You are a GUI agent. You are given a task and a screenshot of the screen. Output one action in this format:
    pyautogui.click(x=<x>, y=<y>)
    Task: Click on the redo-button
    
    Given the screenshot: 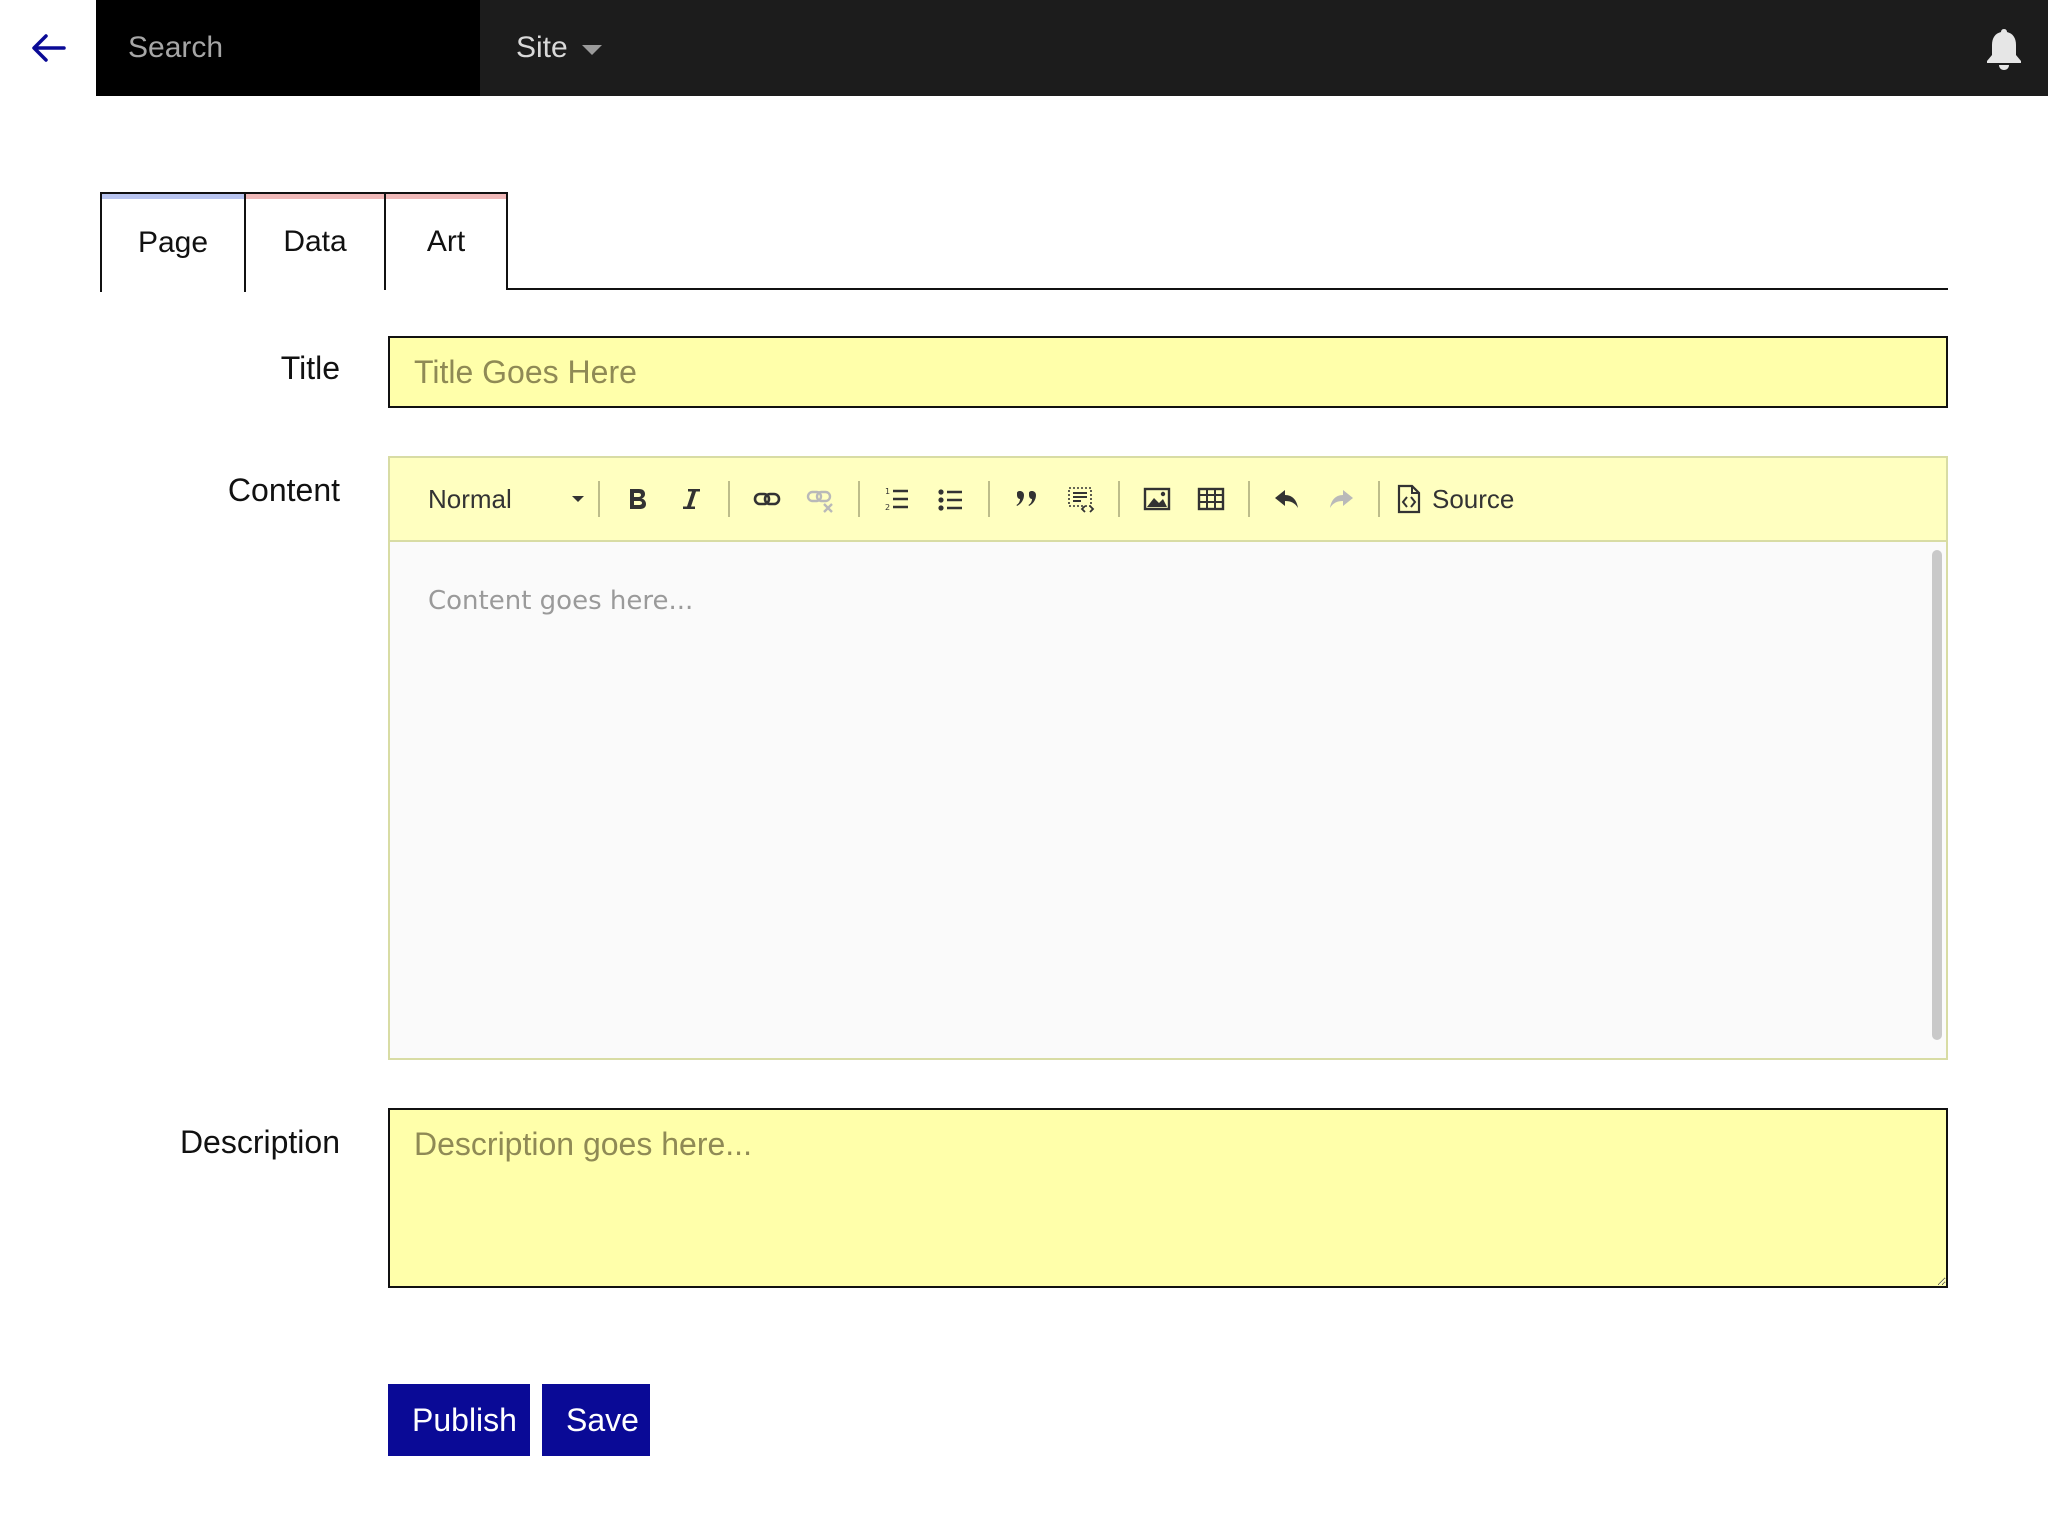 What is the action you would take?
    pyautogui.click(x=1341, y=499)
    